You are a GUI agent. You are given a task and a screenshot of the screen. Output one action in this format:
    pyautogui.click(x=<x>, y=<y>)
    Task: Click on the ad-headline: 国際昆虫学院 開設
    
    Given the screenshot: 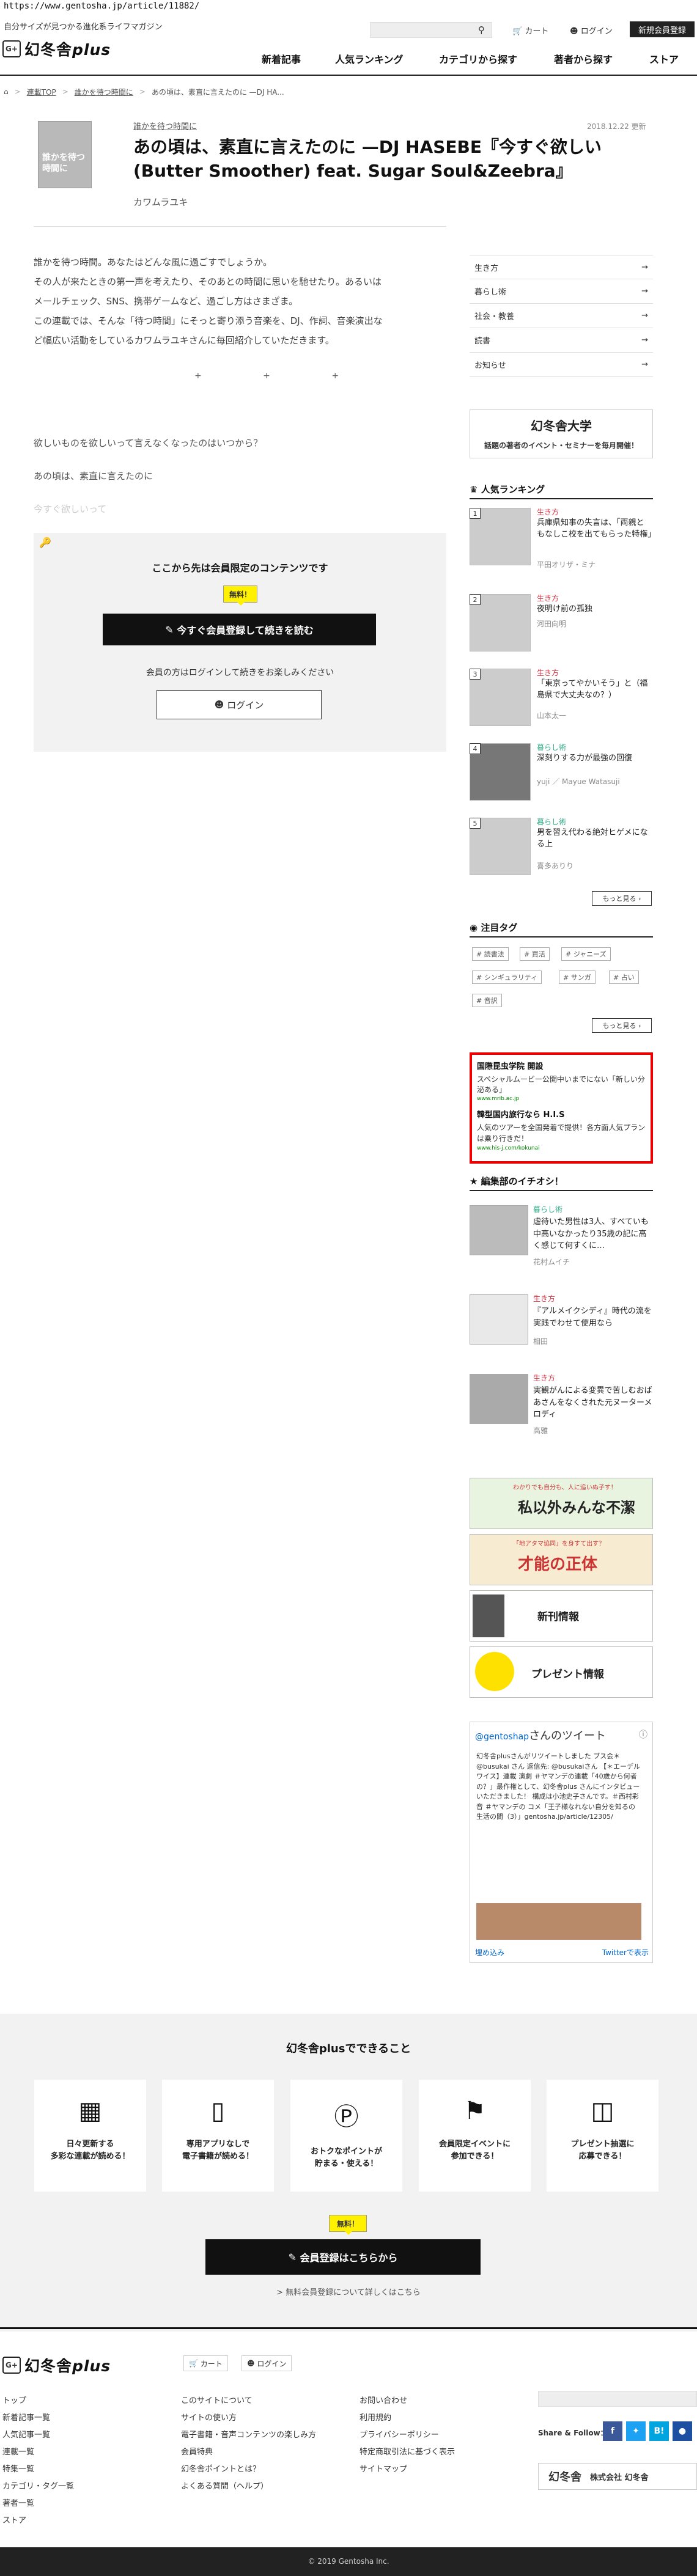 What is the action you would take?
    pyautogui.click(x=561, y=1065)
    